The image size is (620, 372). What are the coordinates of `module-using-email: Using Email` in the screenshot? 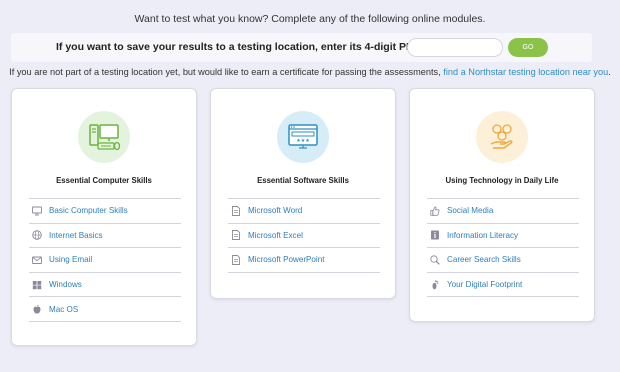 It's located at (105, 260).